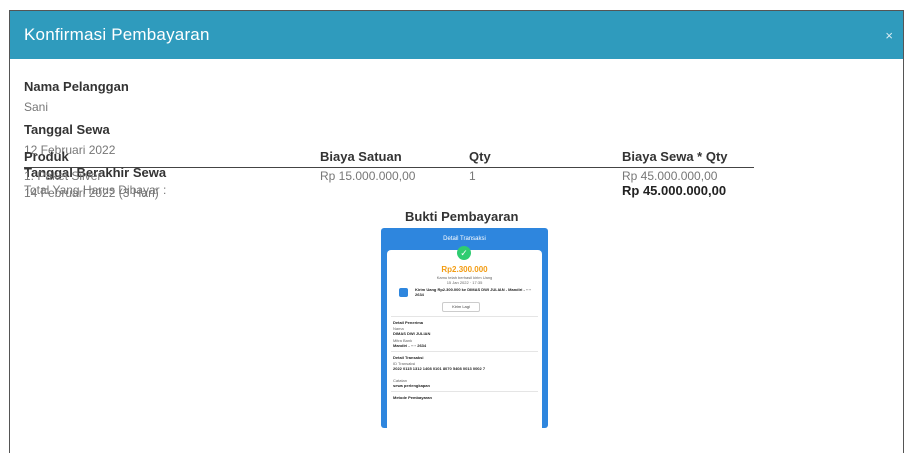 This screenshot has width=910, height=453. Describe the element at coordinates (412, 397) in the screenshot. I see `payment-method-title: Metode Pembayaran` at that location.